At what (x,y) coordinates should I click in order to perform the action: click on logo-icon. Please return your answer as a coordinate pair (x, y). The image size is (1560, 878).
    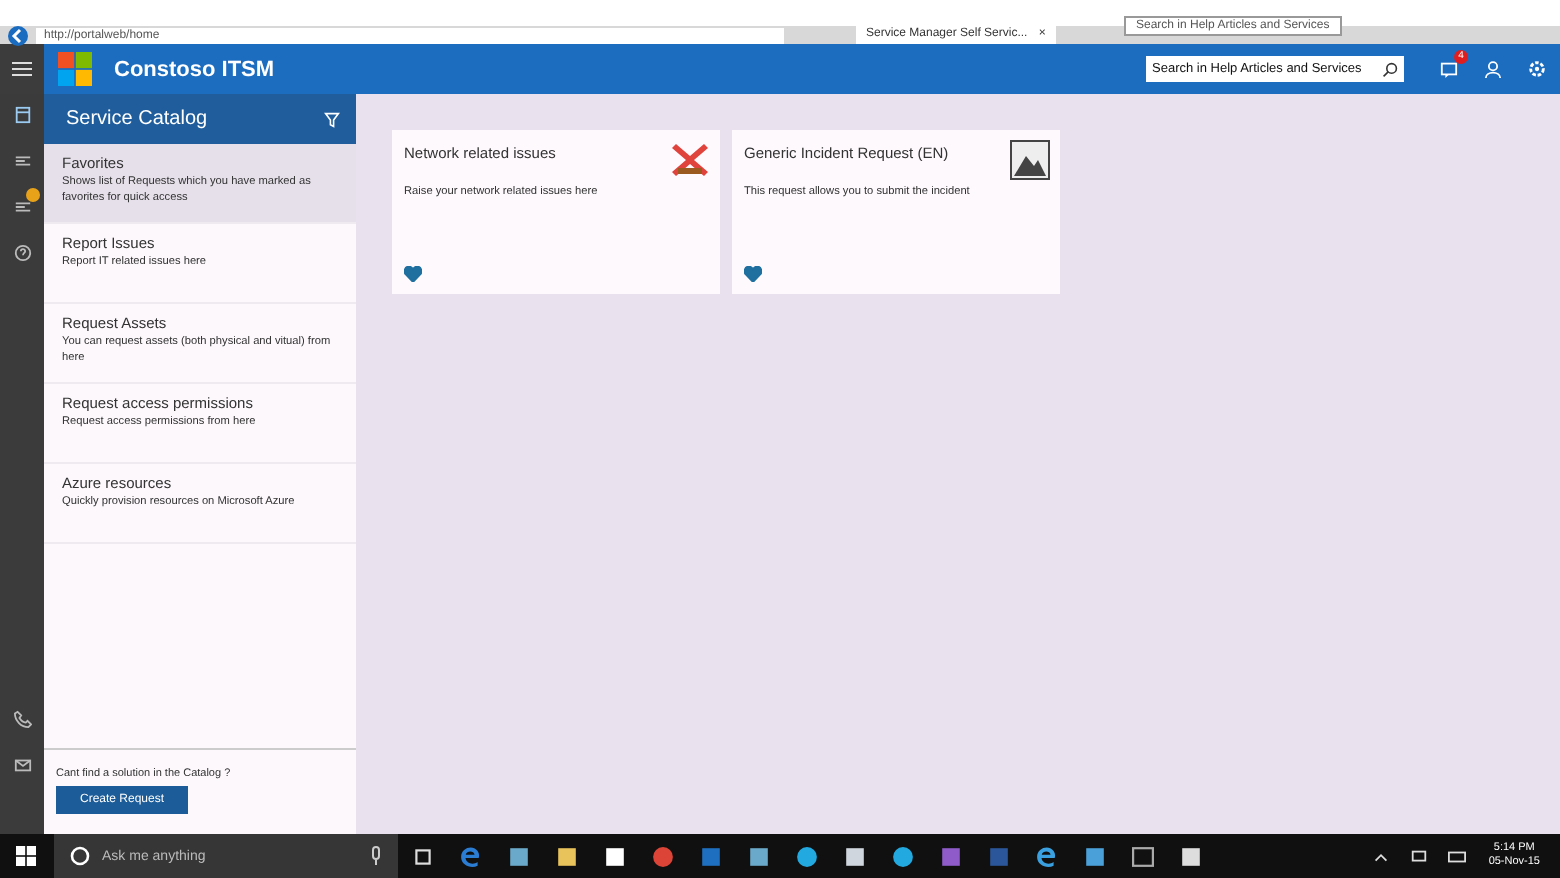
    Looking at the image, I should click on (75, 69).